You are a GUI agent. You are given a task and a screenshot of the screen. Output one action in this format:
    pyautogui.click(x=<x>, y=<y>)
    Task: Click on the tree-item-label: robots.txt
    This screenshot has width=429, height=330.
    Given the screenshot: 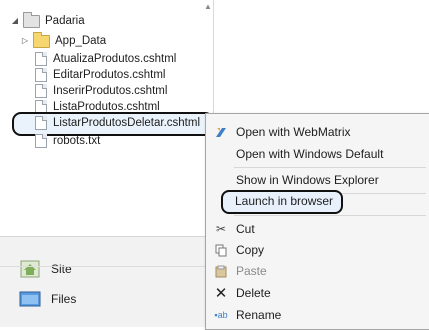 What is the action you would take?
    pyautogui.click(x=77, y=141)
    